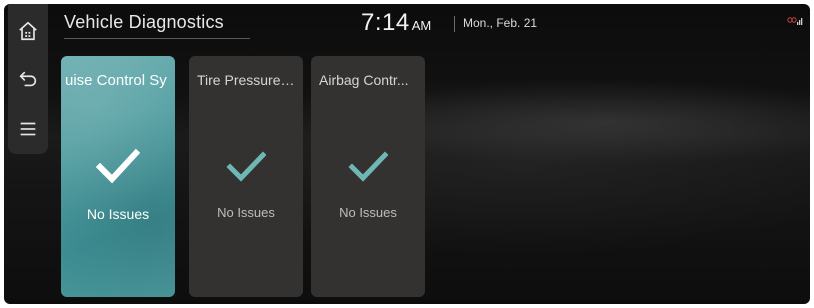 Image resolution: width=814 pixels, height=308 pixels. I want to click on back-icon, so click(28, 79).